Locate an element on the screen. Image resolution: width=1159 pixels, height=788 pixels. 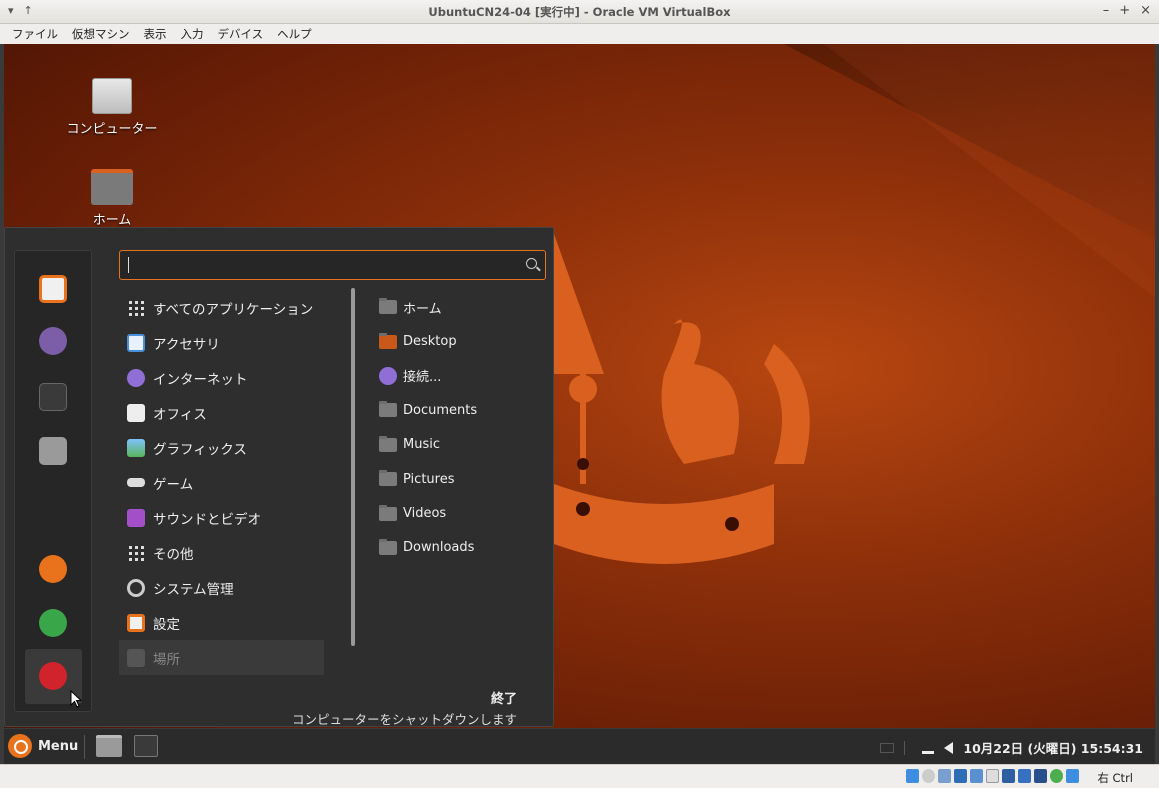
place-downloads: Downloads is located at coordinates (462, 548).